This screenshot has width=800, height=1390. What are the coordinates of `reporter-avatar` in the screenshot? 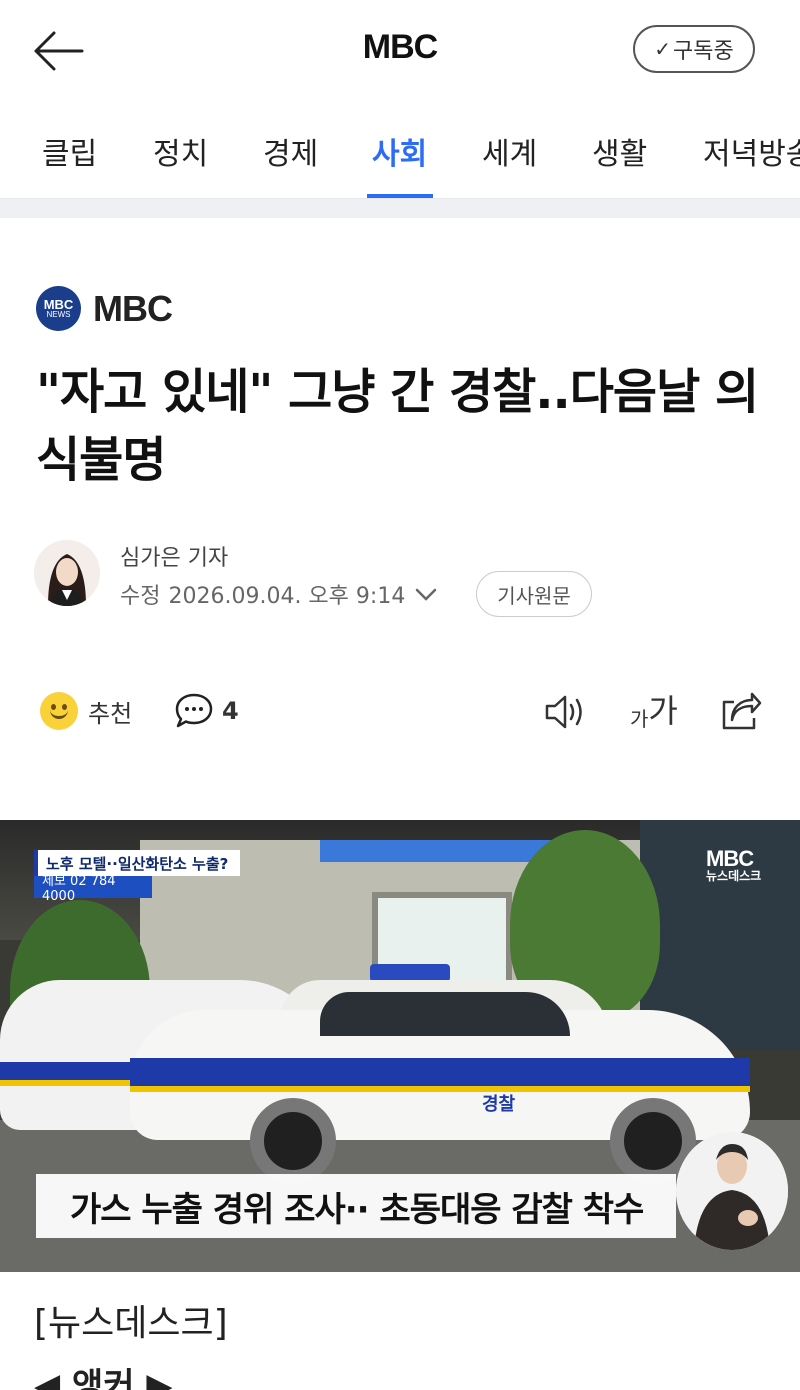 It's located at (67, 573).